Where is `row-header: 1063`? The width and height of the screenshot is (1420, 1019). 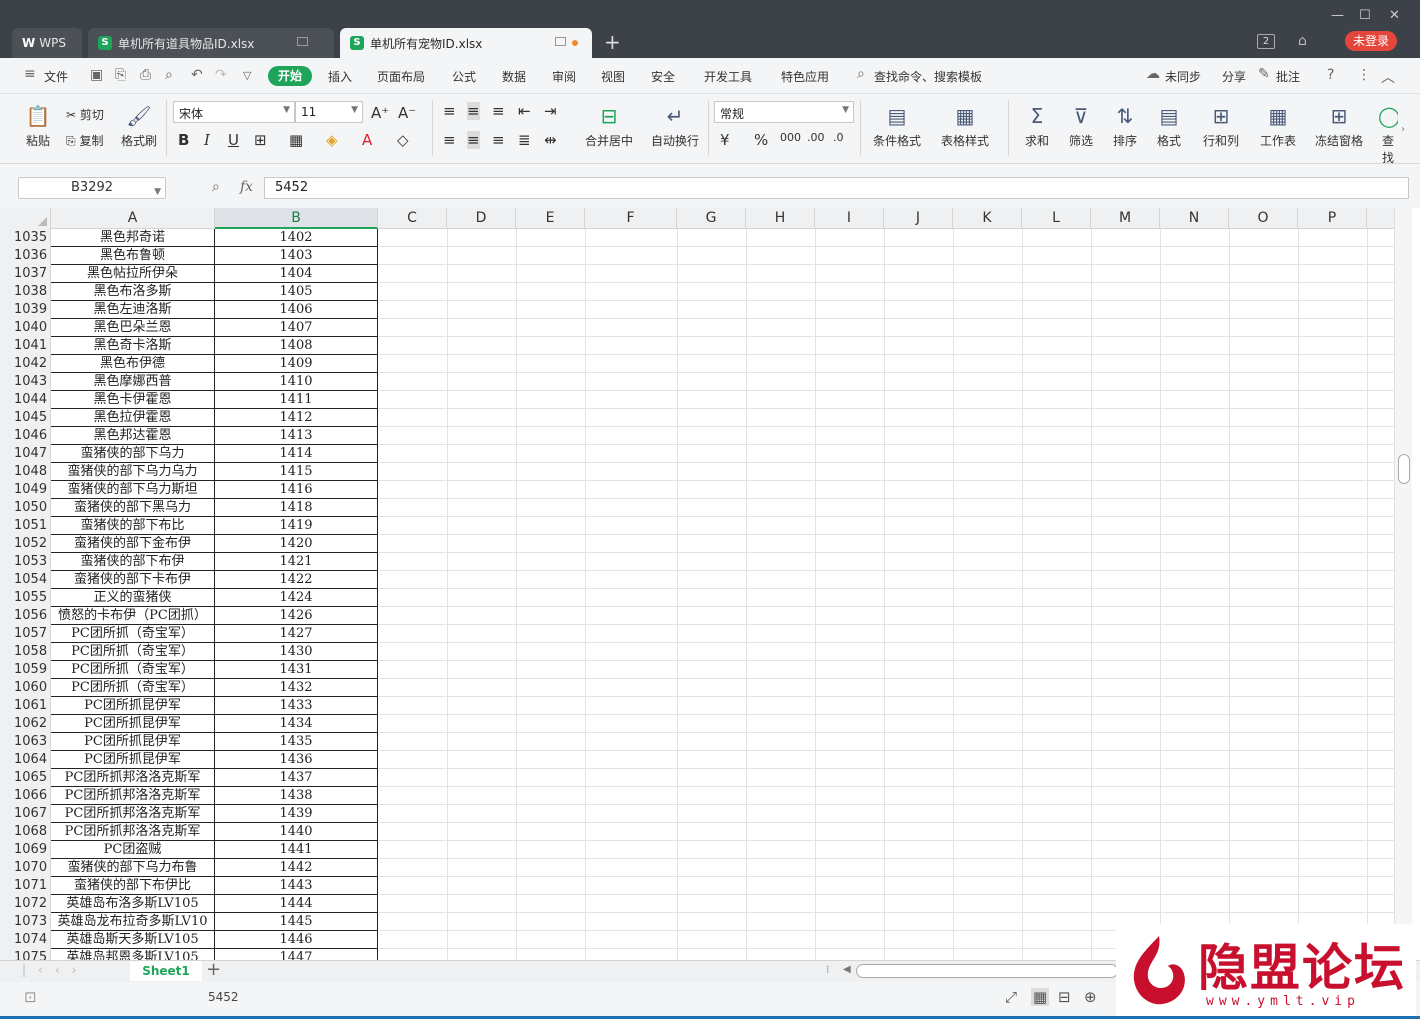
row-header: 1063 is located at coordinates (25, 742).